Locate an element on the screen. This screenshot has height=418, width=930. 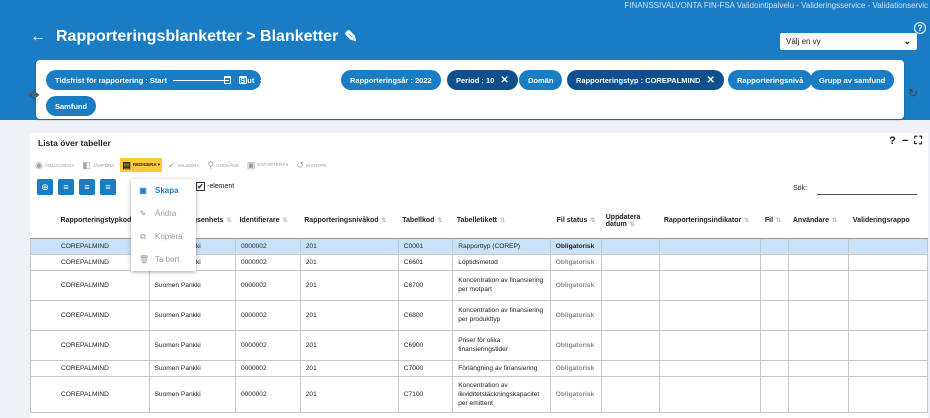
filter-deadline-end: Slut is located at coordinates (270, 80).